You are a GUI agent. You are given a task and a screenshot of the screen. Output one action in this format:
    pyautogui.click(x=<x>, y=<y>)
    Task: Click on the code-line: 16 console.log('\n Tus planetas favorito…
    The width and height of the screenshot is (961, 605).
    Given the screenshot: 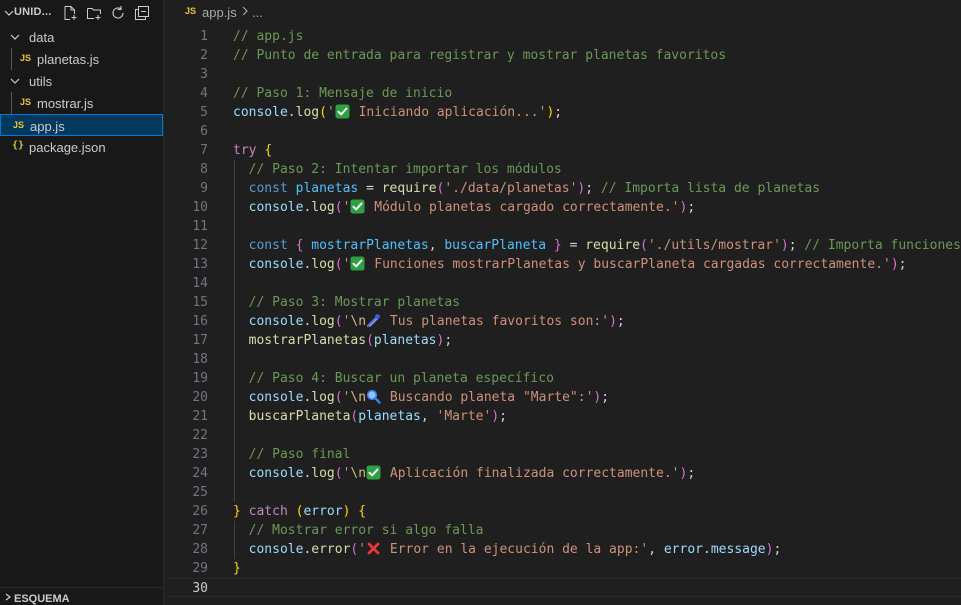 What is the action you would take?
    pyautogui.click(x=562, y=321)
    